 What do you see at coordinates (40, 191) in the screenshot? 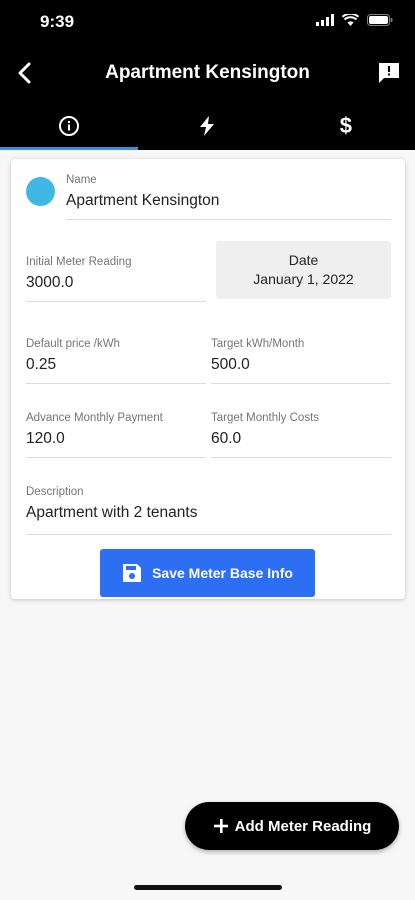
I see `meter-color-avatar` at bounding box center [40, 191].